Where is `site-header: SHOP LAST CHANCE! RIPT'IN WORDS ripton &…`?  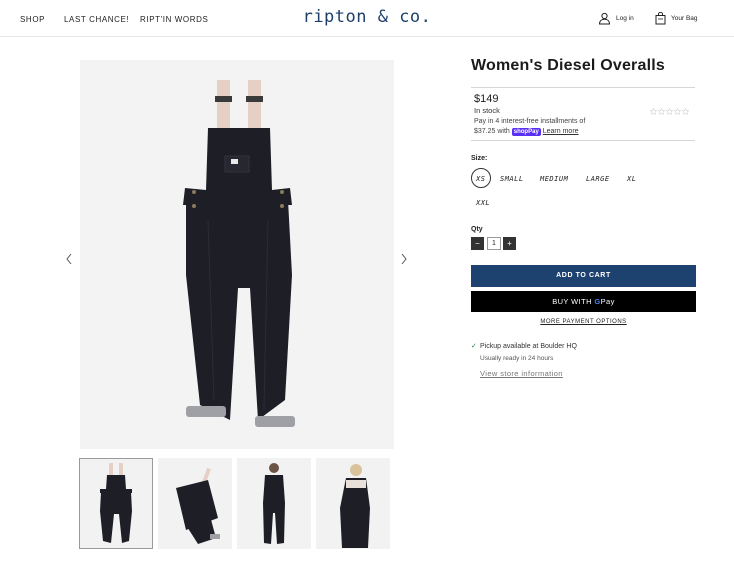
site-header: SHOP LAST CHANCE! RIPT'IN WORDS ripton &… is located at coordinates (367, 18).